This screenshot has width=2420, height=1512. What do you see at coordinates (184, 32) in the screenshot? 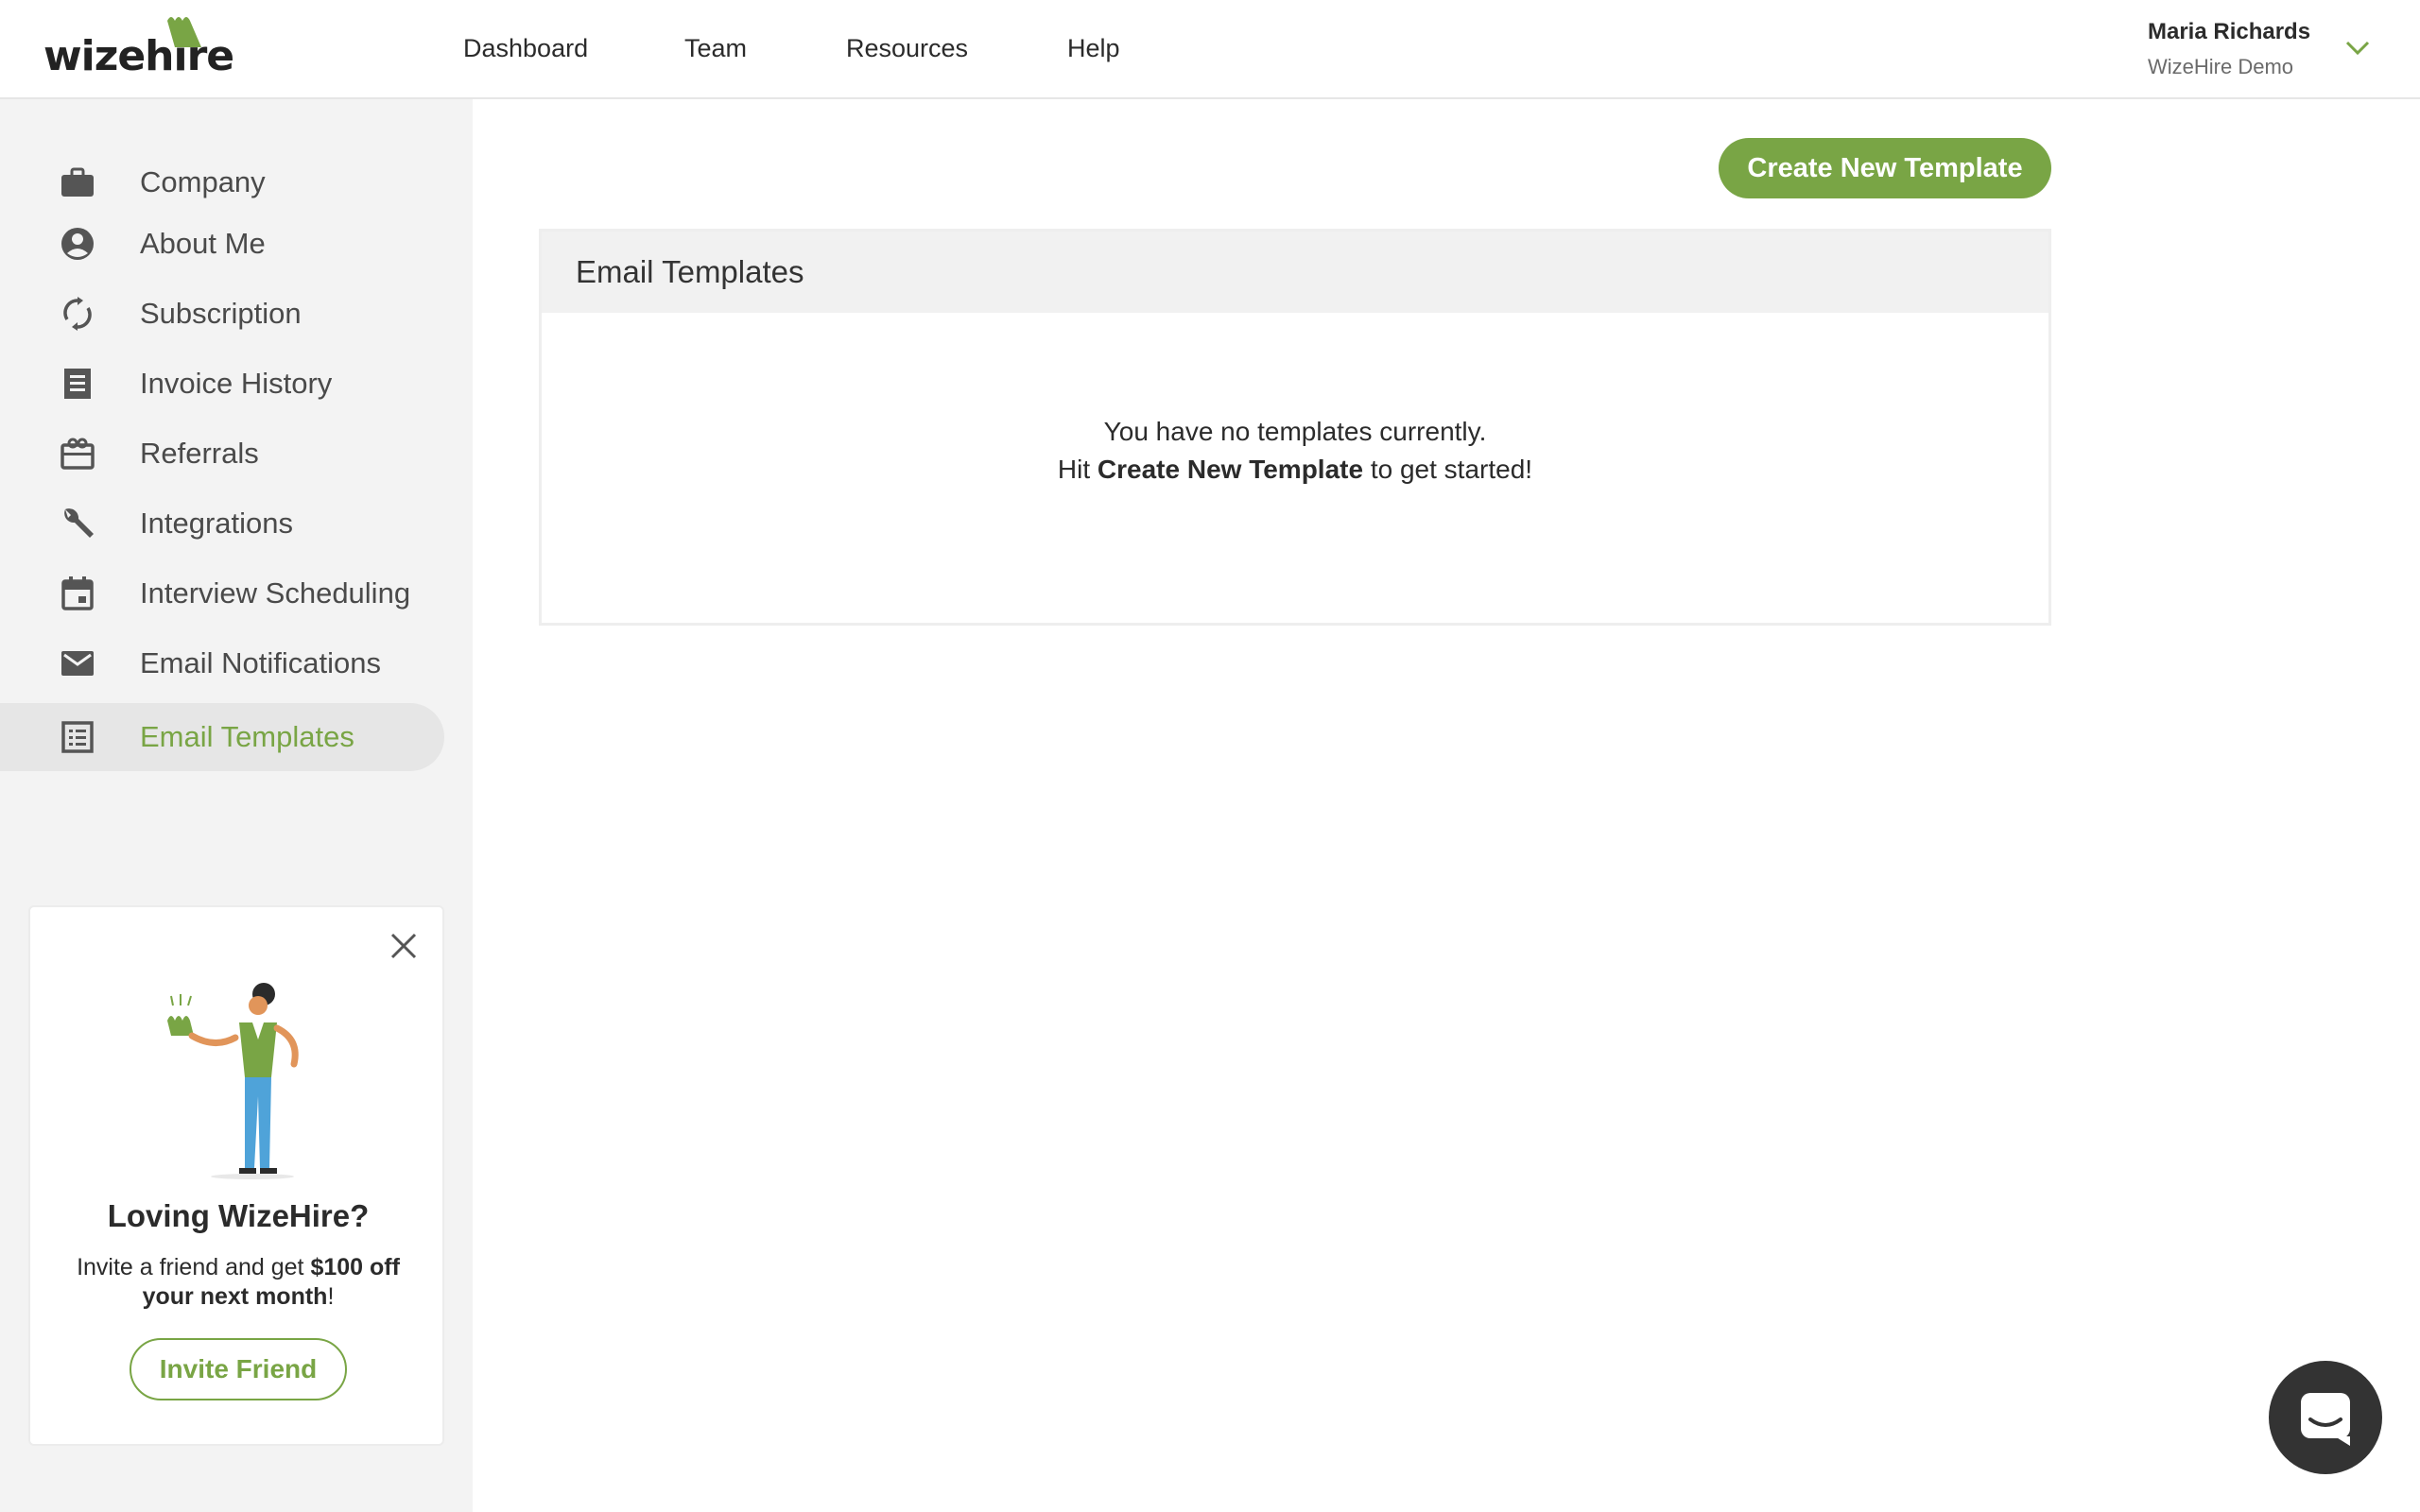
I see `logo-leaf-icon` at bounding box center [184, 32].